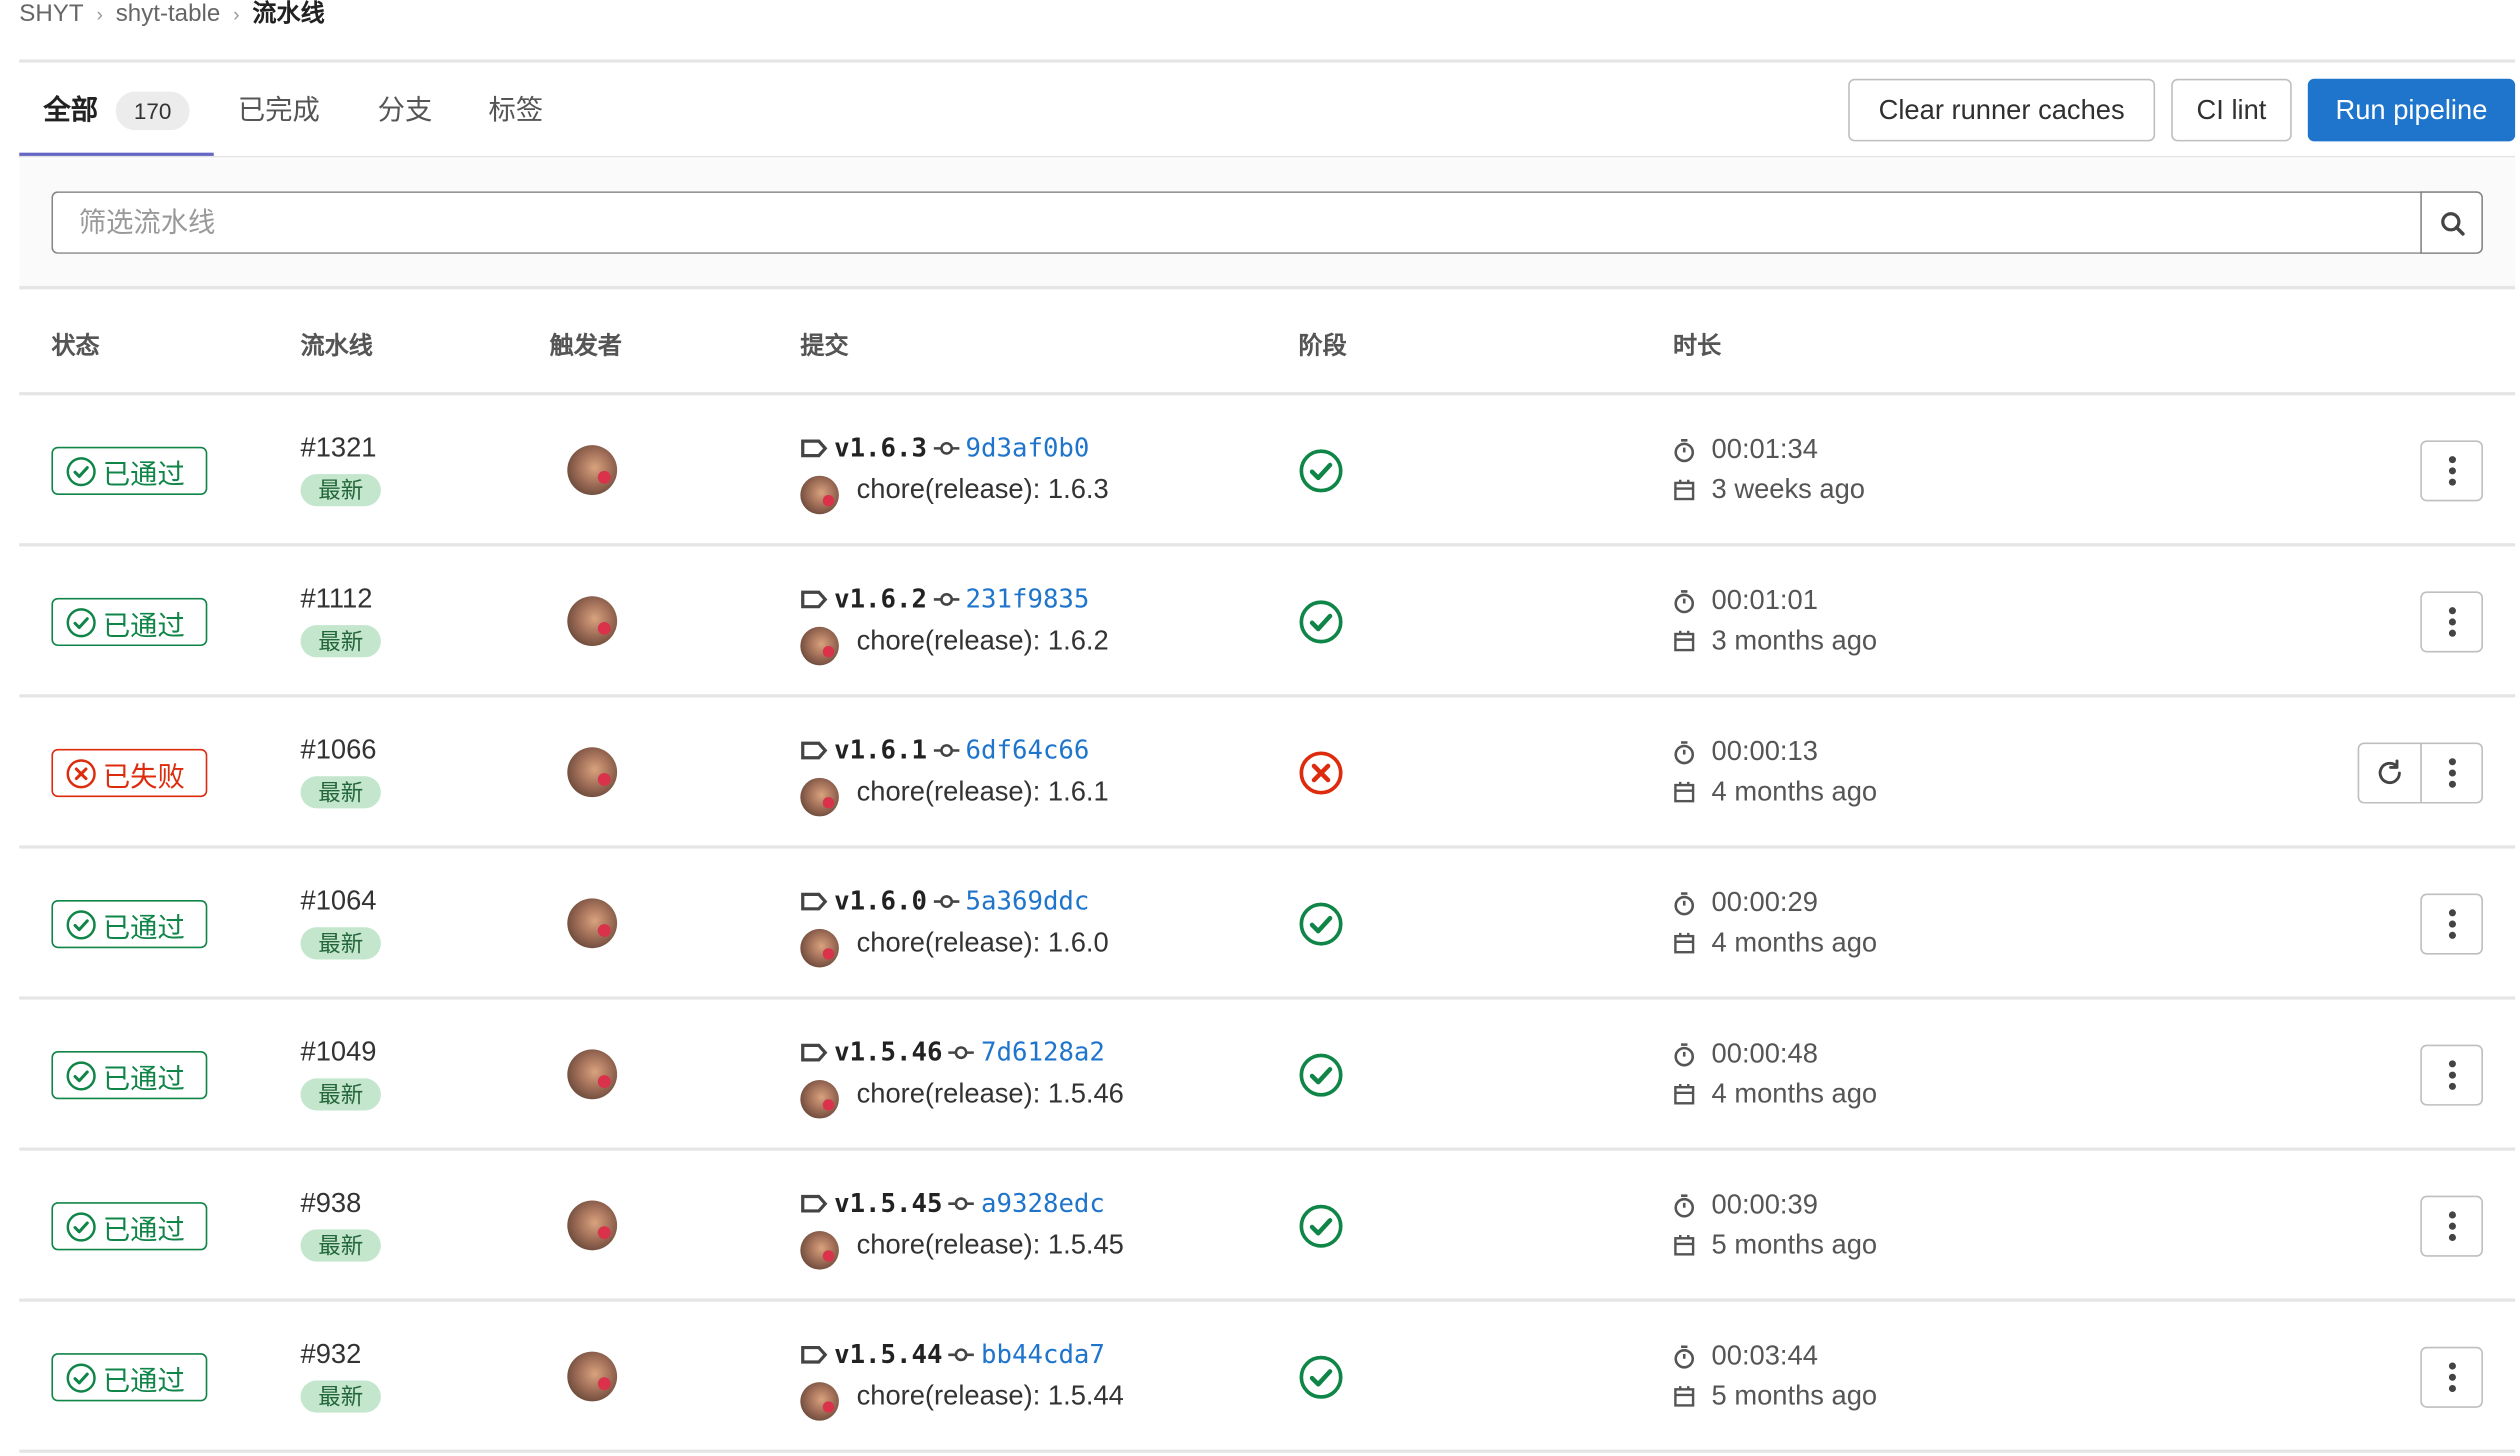 Image resolution: width=2520 pixels, height=1456 pixels. I want to click on clear-runner-caches-button: Clear runner caches, so click(2002, 110).